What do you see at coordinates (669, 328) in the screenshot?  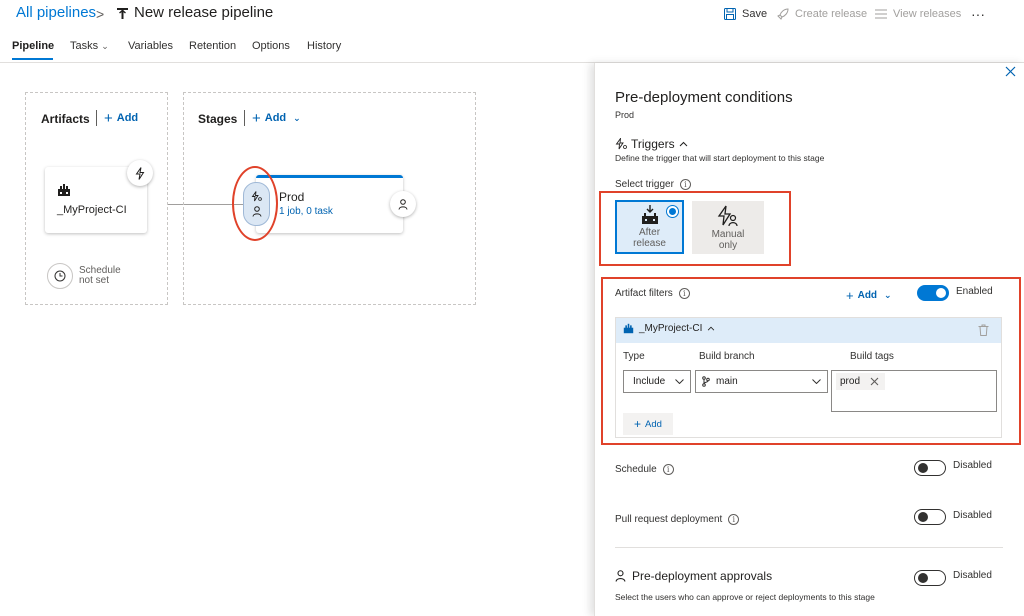 I see `artifact-filter-title: _MyProject-CI` at bounding box center [669, 328].